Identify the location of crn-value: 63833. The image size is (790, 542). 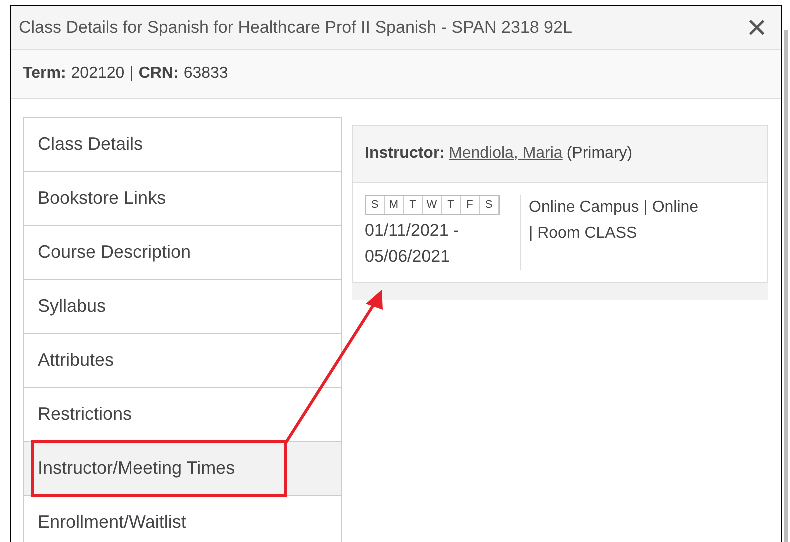
(206, 74).